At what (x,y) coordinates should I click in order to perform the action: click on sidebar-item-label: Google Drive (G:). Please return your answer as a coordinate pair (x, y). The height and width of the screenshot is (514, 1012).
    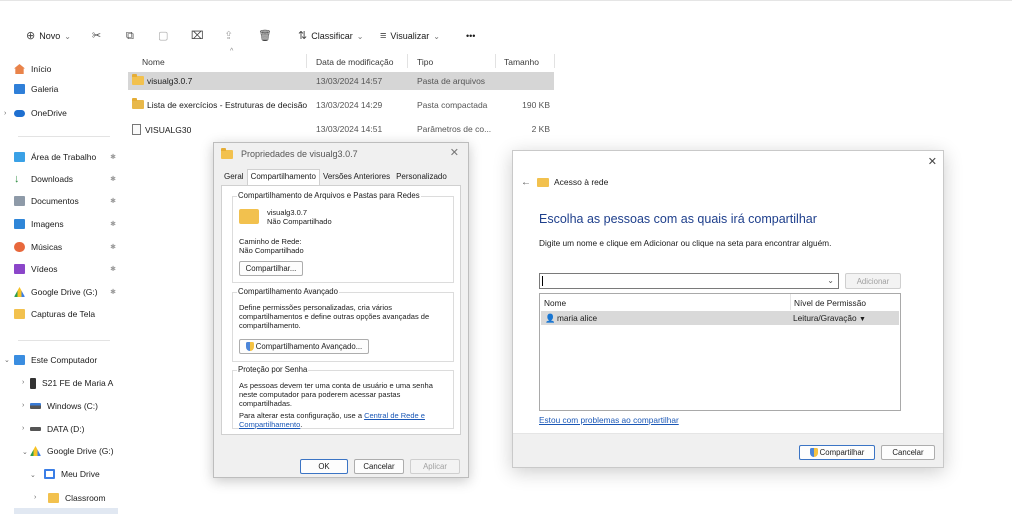
    Looking at the image, I should click on (64, 292).